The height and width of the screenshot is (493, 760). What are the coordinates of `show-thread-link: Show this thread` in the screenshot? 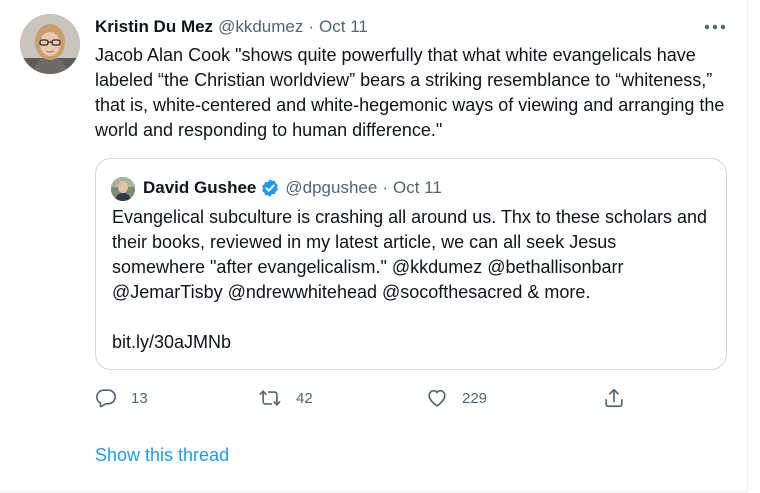 It's located at (162, 455).